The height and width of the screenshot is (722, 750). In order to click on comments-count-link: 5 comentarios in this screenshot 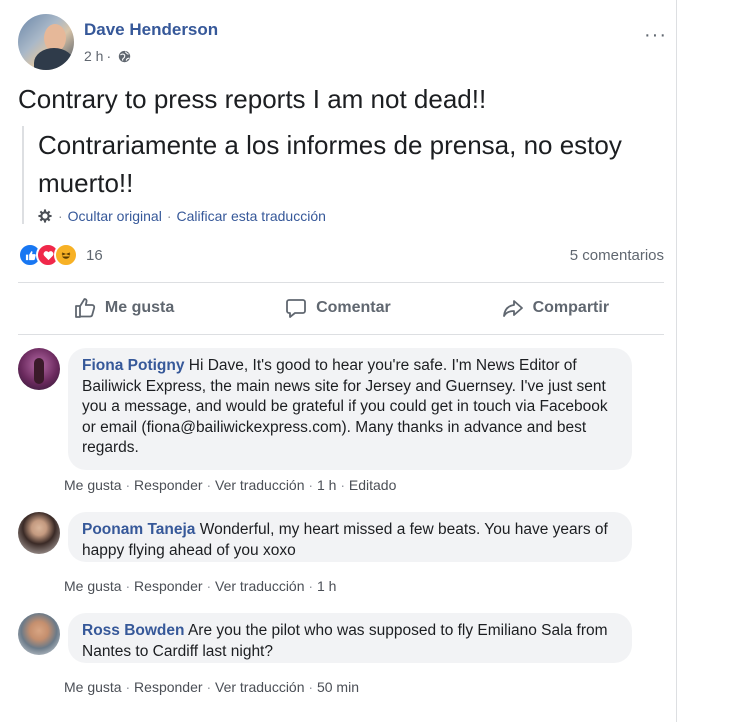, I will do `click(617, 255)`.